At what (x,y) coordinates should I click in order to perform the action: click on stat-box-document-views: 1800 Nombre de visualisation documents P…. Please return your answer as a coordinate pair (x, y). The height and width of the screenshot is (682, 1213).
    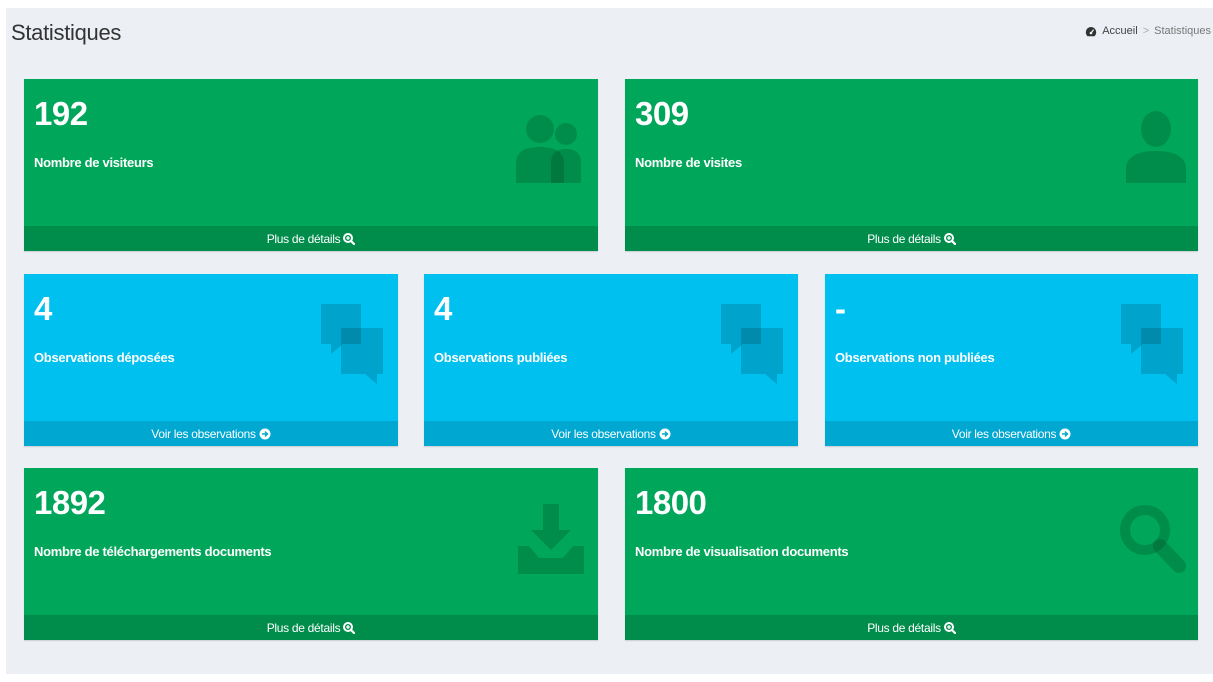
    Looking at the image, I should click on (911, 554).